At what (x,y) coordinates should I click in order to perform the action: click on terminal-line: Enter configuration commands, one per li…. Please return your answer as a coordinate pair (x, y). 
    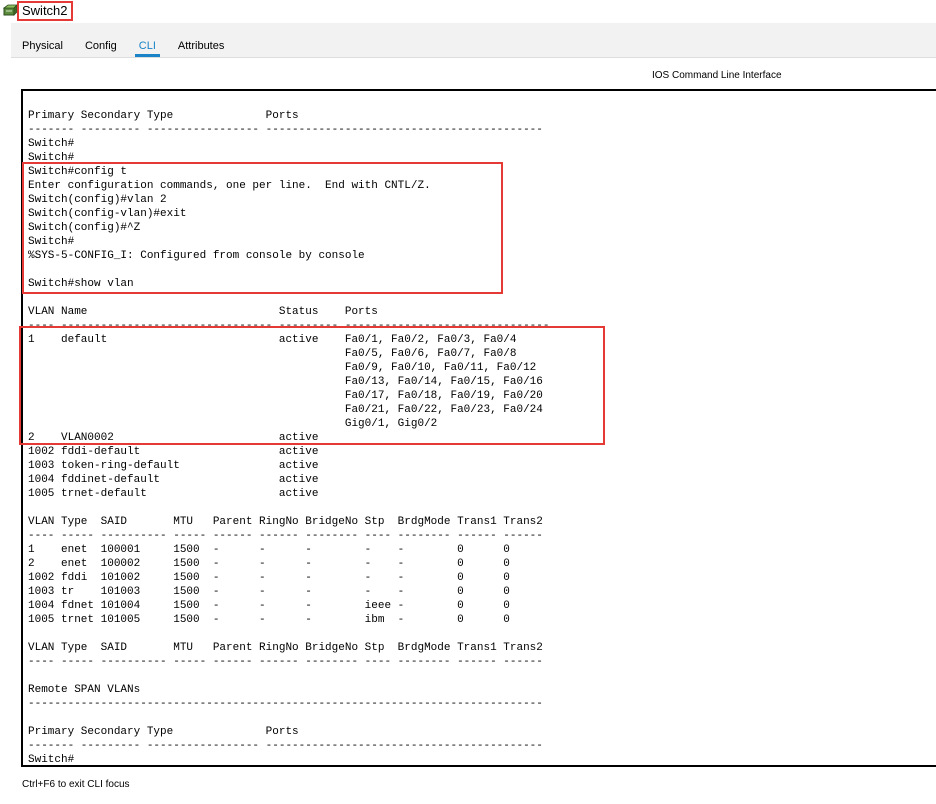
    Looking at the image, I should click on (229, 186).